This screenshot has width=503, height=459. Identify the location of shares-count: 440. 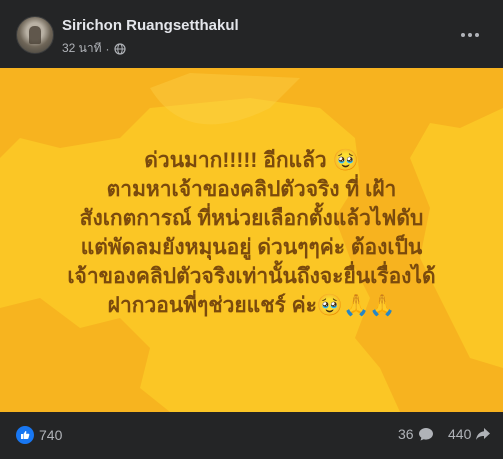
(469, 434).